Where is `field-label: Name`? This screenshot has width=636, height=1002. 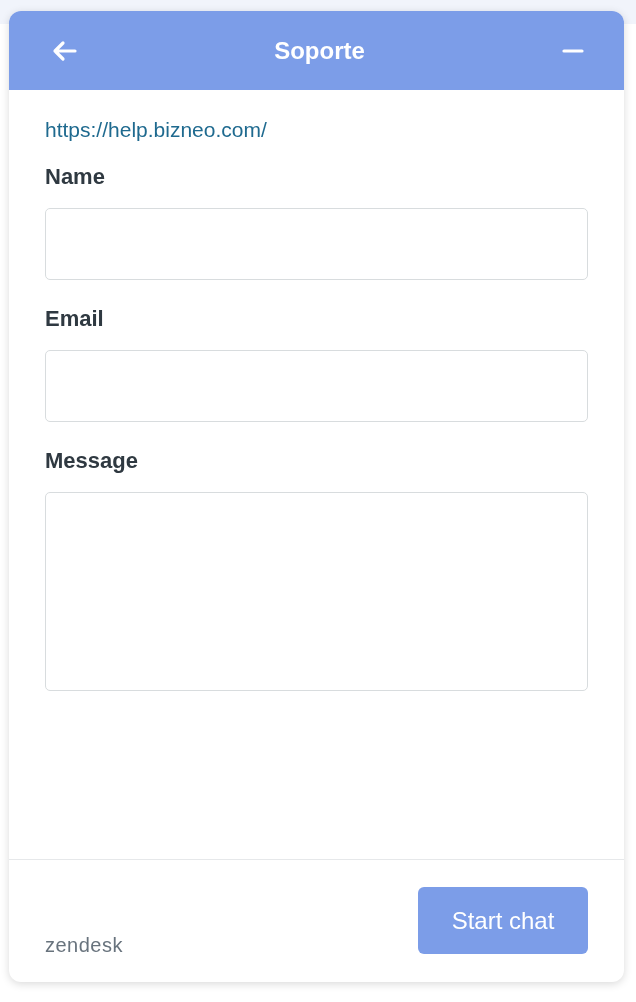 field-label: Name is located at coordinates (75, 177).